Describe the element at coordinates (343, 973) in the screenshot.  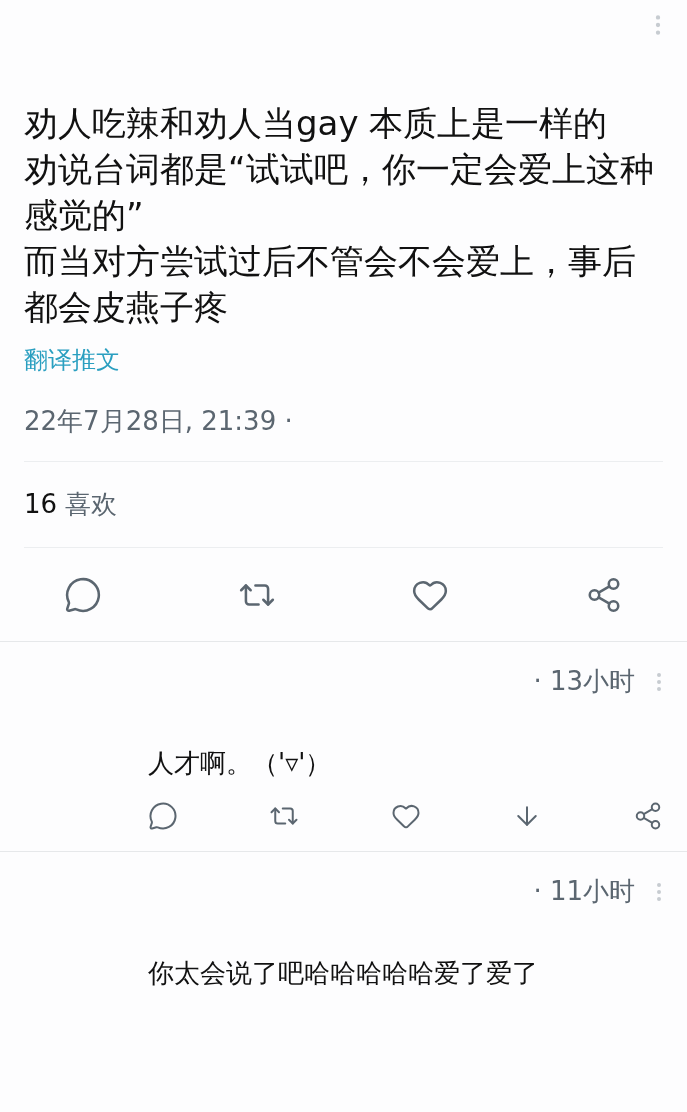
I see `reply-text: 你太会说了吧哈哈哈哈哈爱了爱了` at that location.